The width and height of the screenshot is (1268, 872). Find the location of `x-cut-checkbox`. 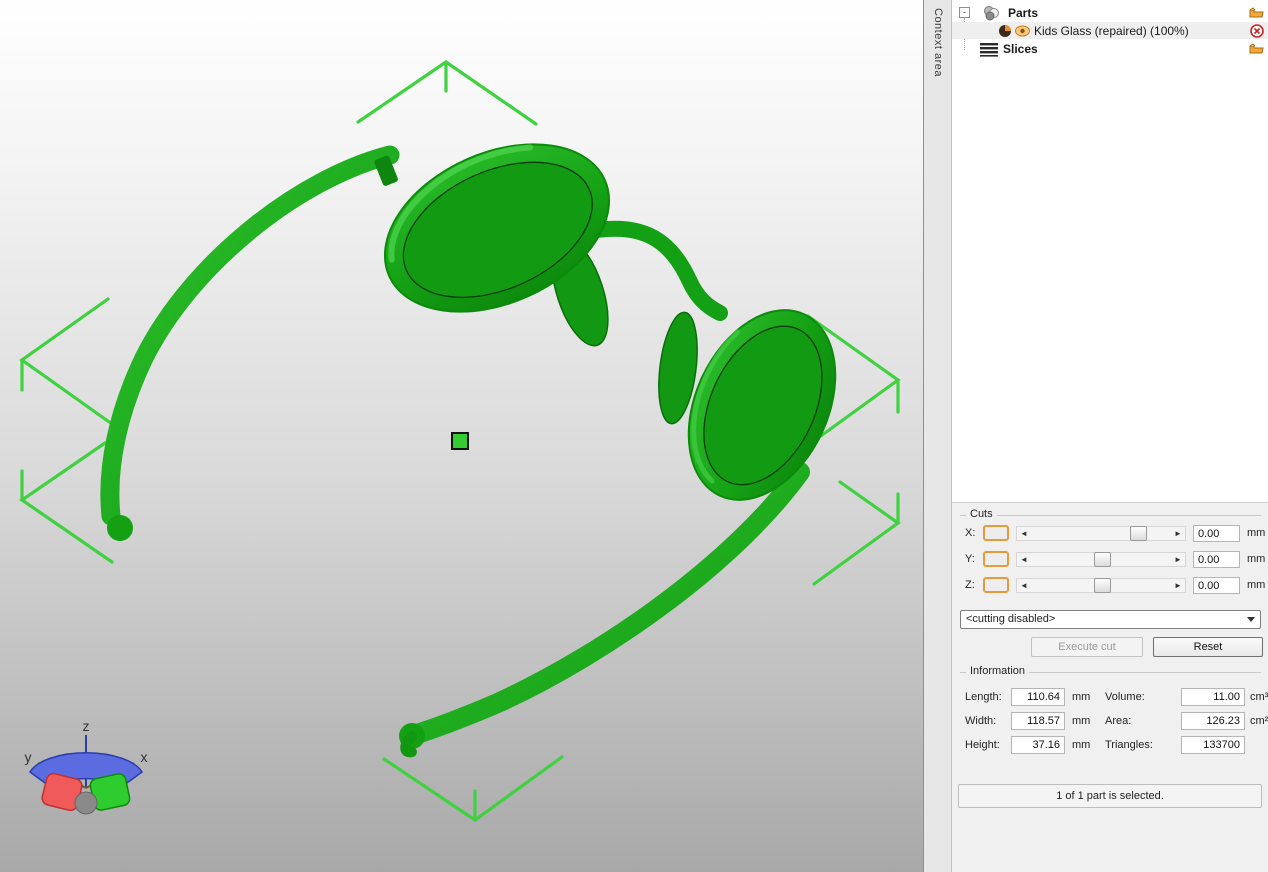

x-cut-checkbox is located at coordinates (996, 533).